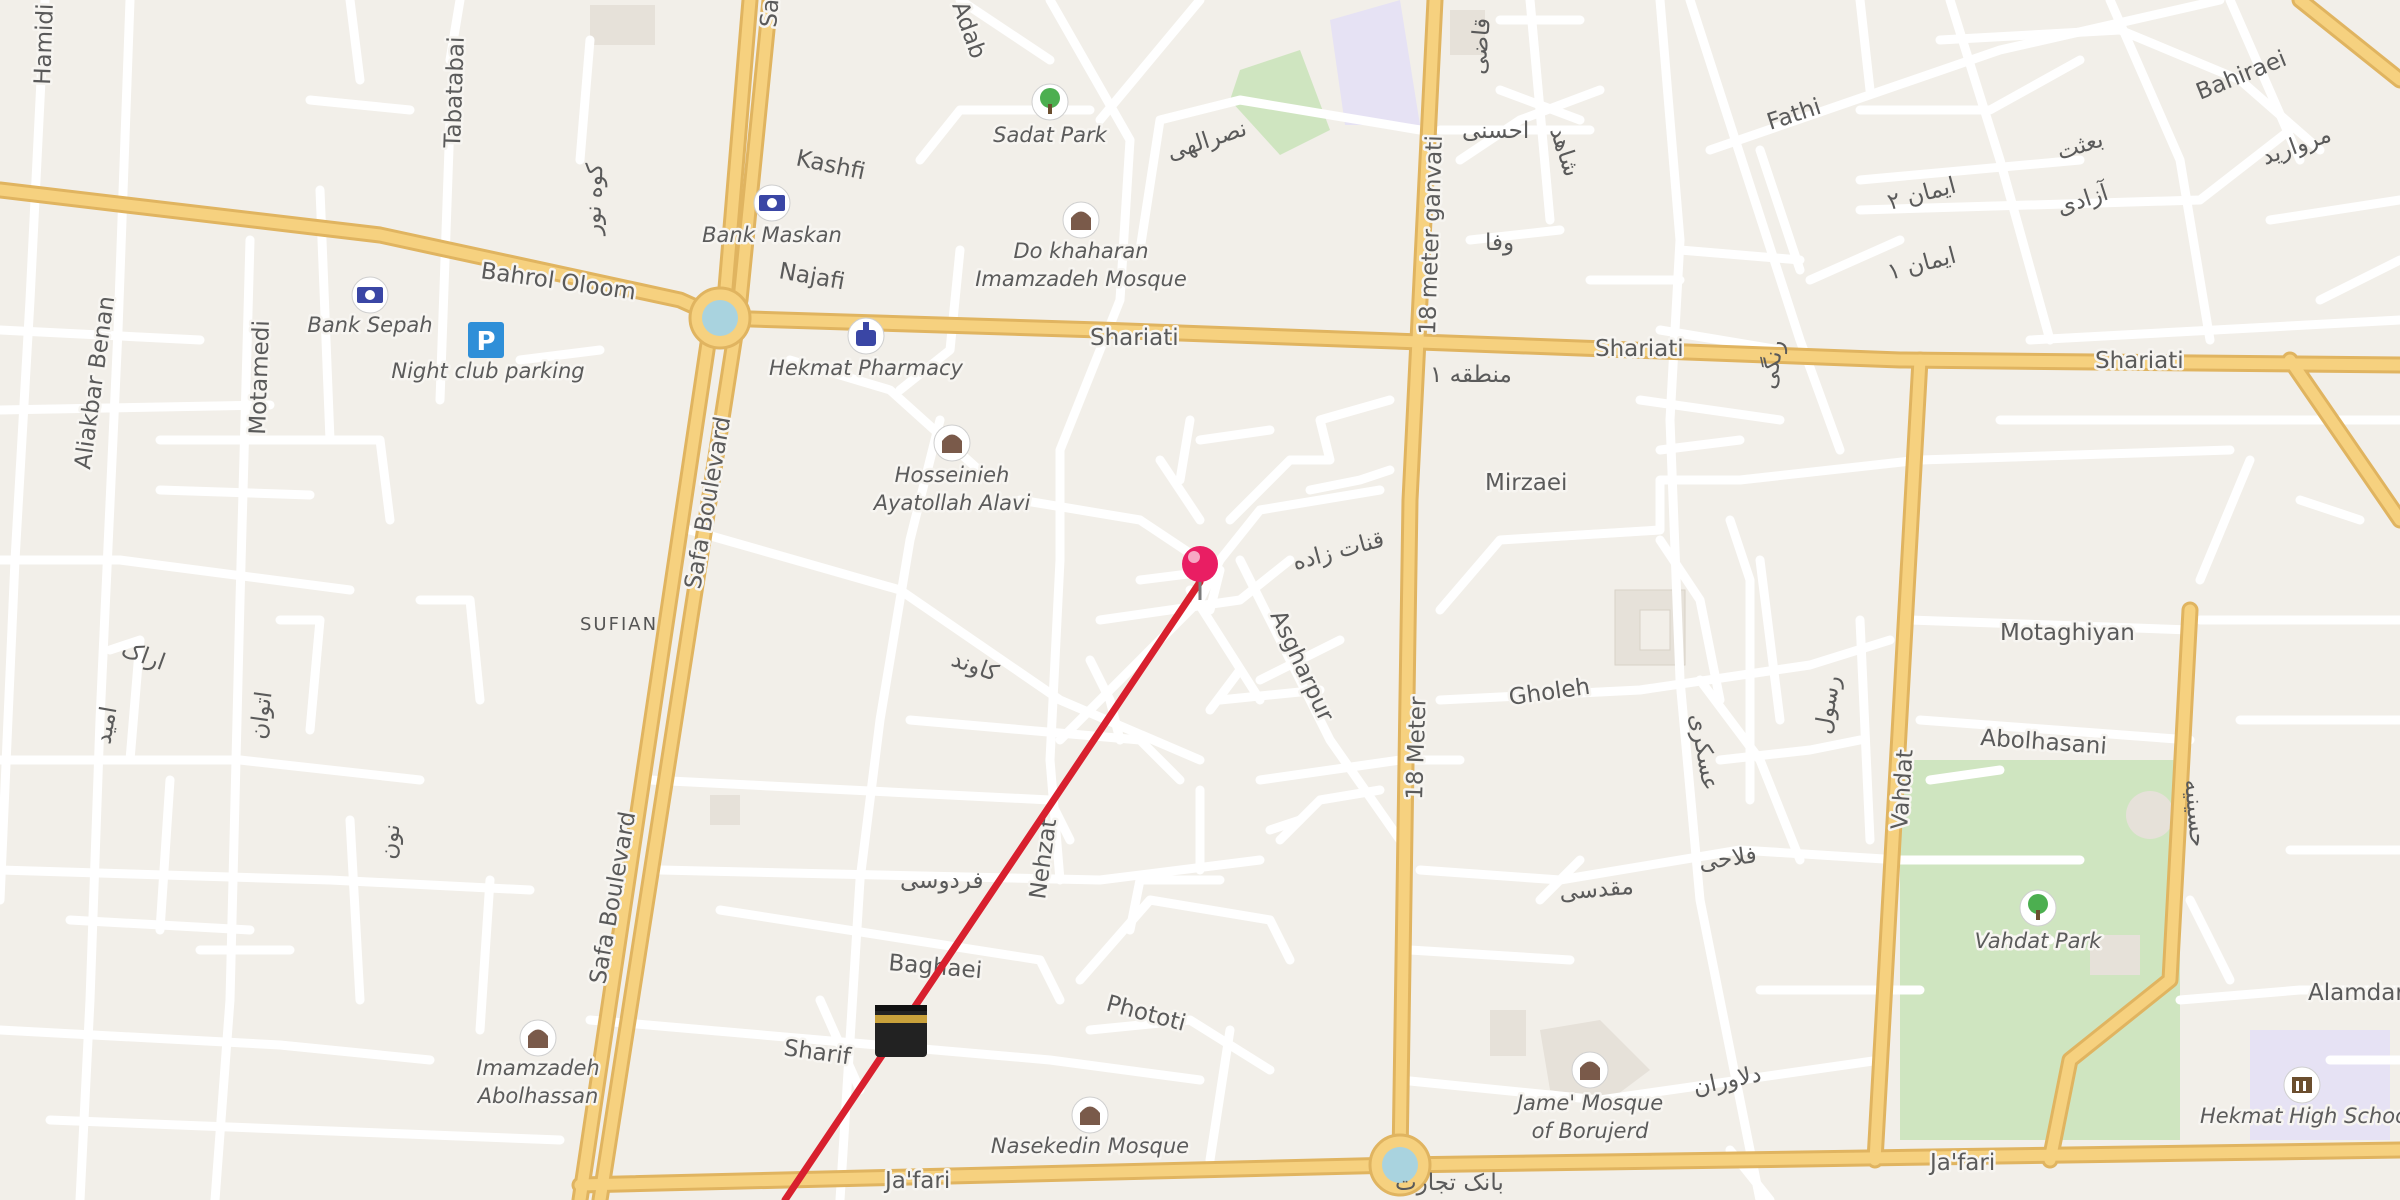 The height and width of the screenshot is (1200, 2400). Describe the element at coordinates (1961, 1163) in the screenshot. I see `road-label-jafari-2: Ja'fari` at that location.